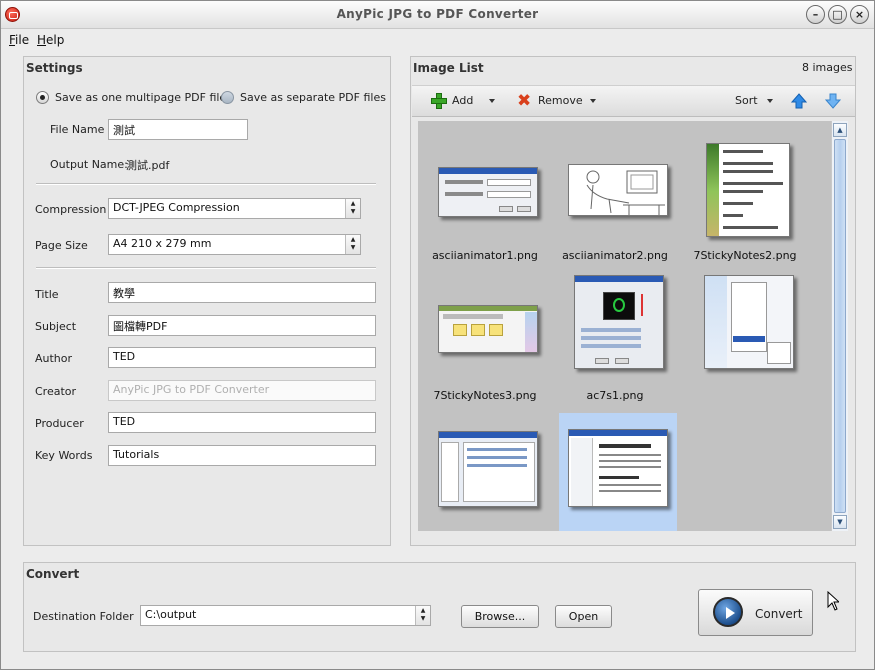  I want to click on compression-select: DCT-JPEG Compression ▲ ▼, so click(234, 208).